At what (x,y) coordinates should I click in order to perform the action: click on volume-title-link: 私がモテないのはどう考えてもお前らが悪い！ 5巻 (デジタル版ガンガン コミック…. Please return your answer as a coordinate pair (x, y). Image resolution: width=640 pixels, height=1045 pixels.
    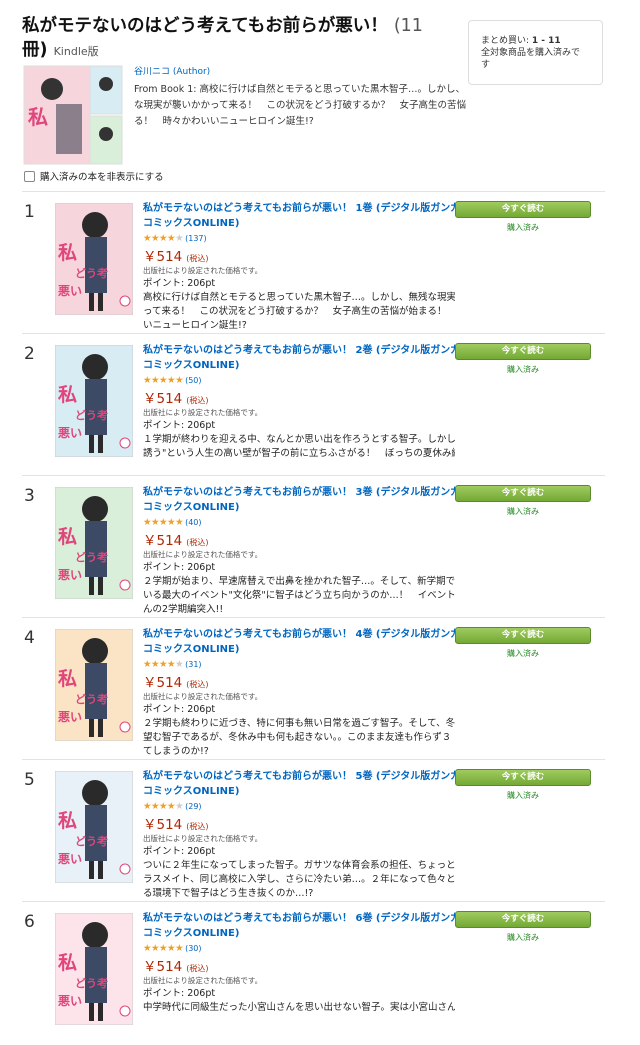
    Looking at the image, I should click on (299, 784).